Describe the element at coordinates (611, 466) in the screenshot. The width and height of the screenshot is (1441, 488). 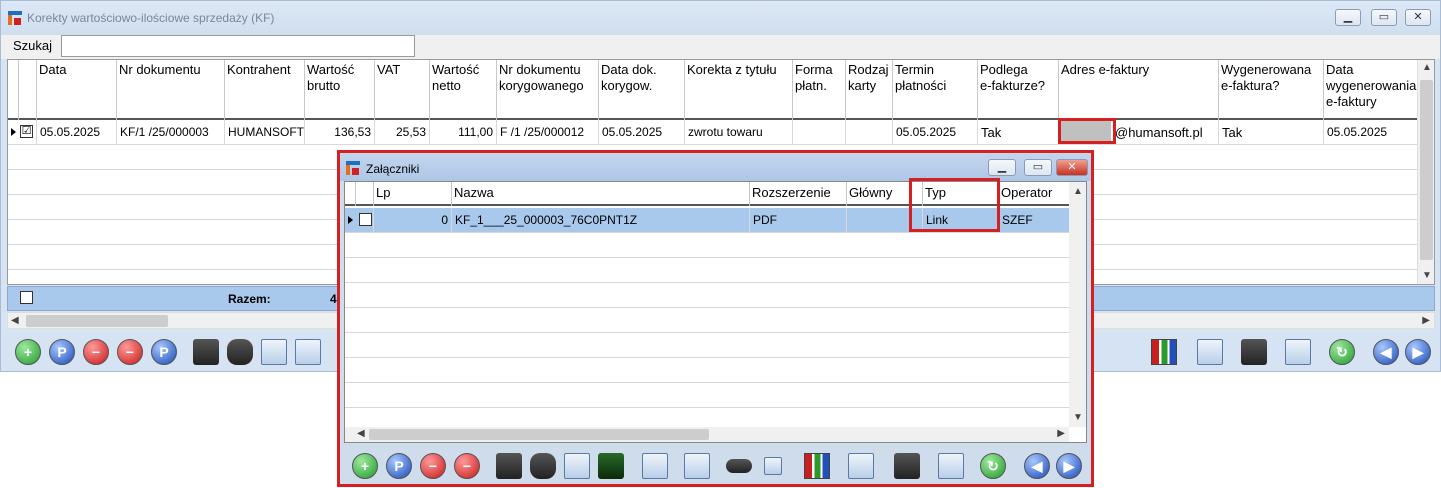
I see `formula-icon` at that location.